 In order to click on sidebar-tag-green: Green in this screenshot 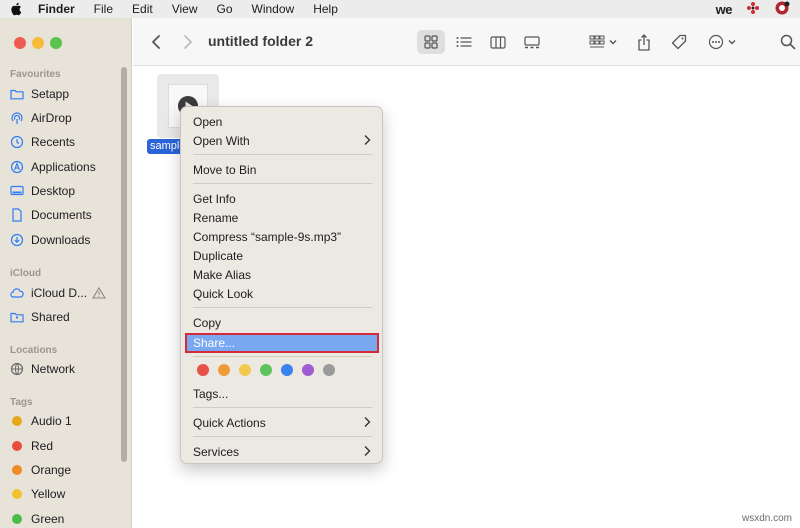, I will do `click(37, 518)`.